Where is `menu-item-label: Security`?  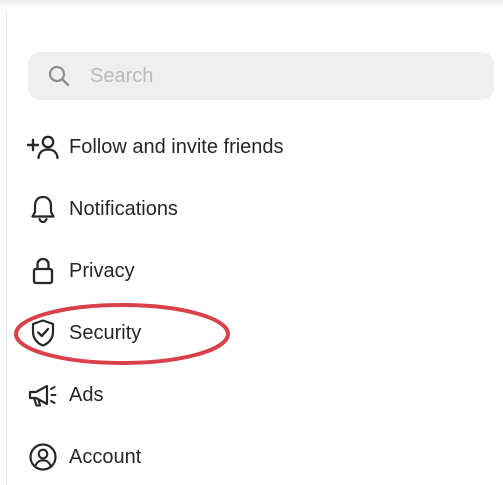 menu-item-label: Security is located at coordinates (105, 333).